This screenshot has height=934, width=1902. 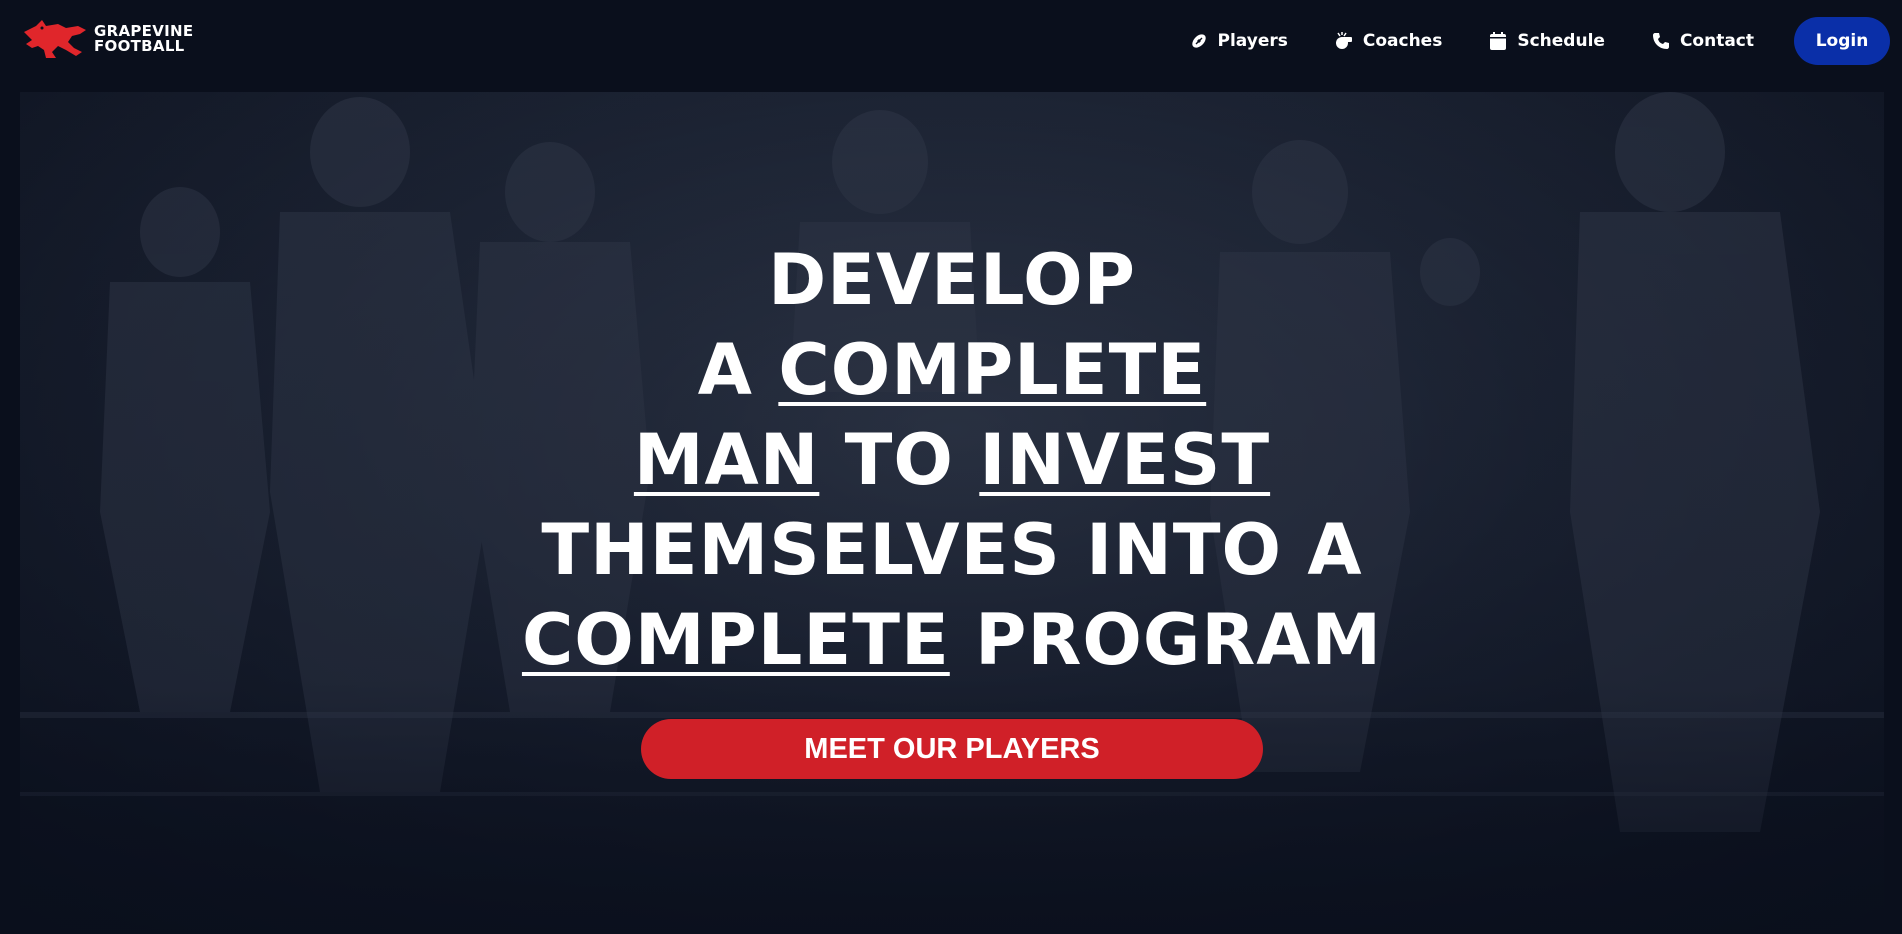 What do you see at coordinates (1198, 41) in the screenshot?
I see `football-icon` at bounding box center [1198, 41].